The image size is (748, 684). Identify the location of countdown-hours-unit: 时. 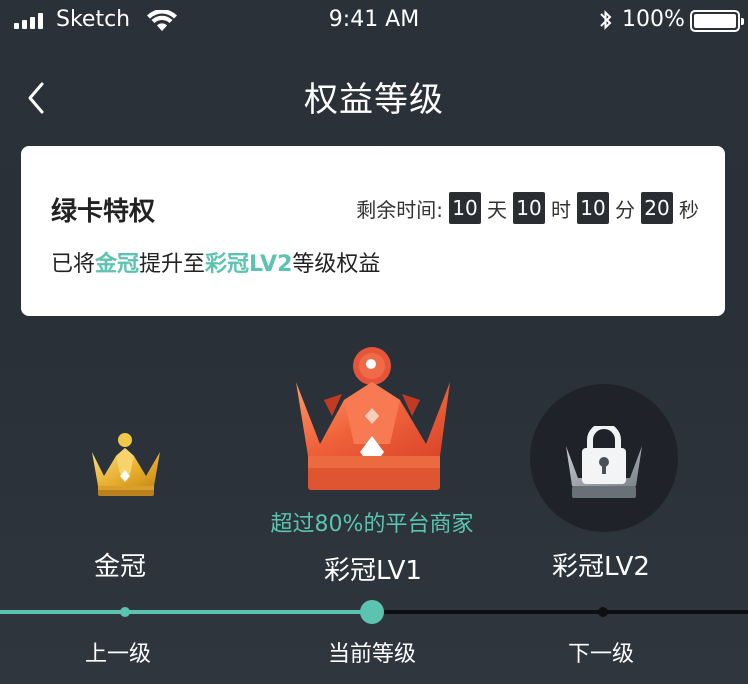
(561, 209).